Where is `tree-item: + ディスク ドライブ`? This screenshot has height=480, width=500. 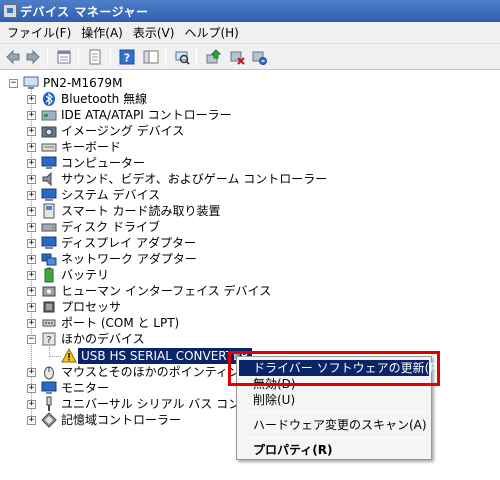
tree-item: + ディスク ドライブ is located at coordinates (150, 227).